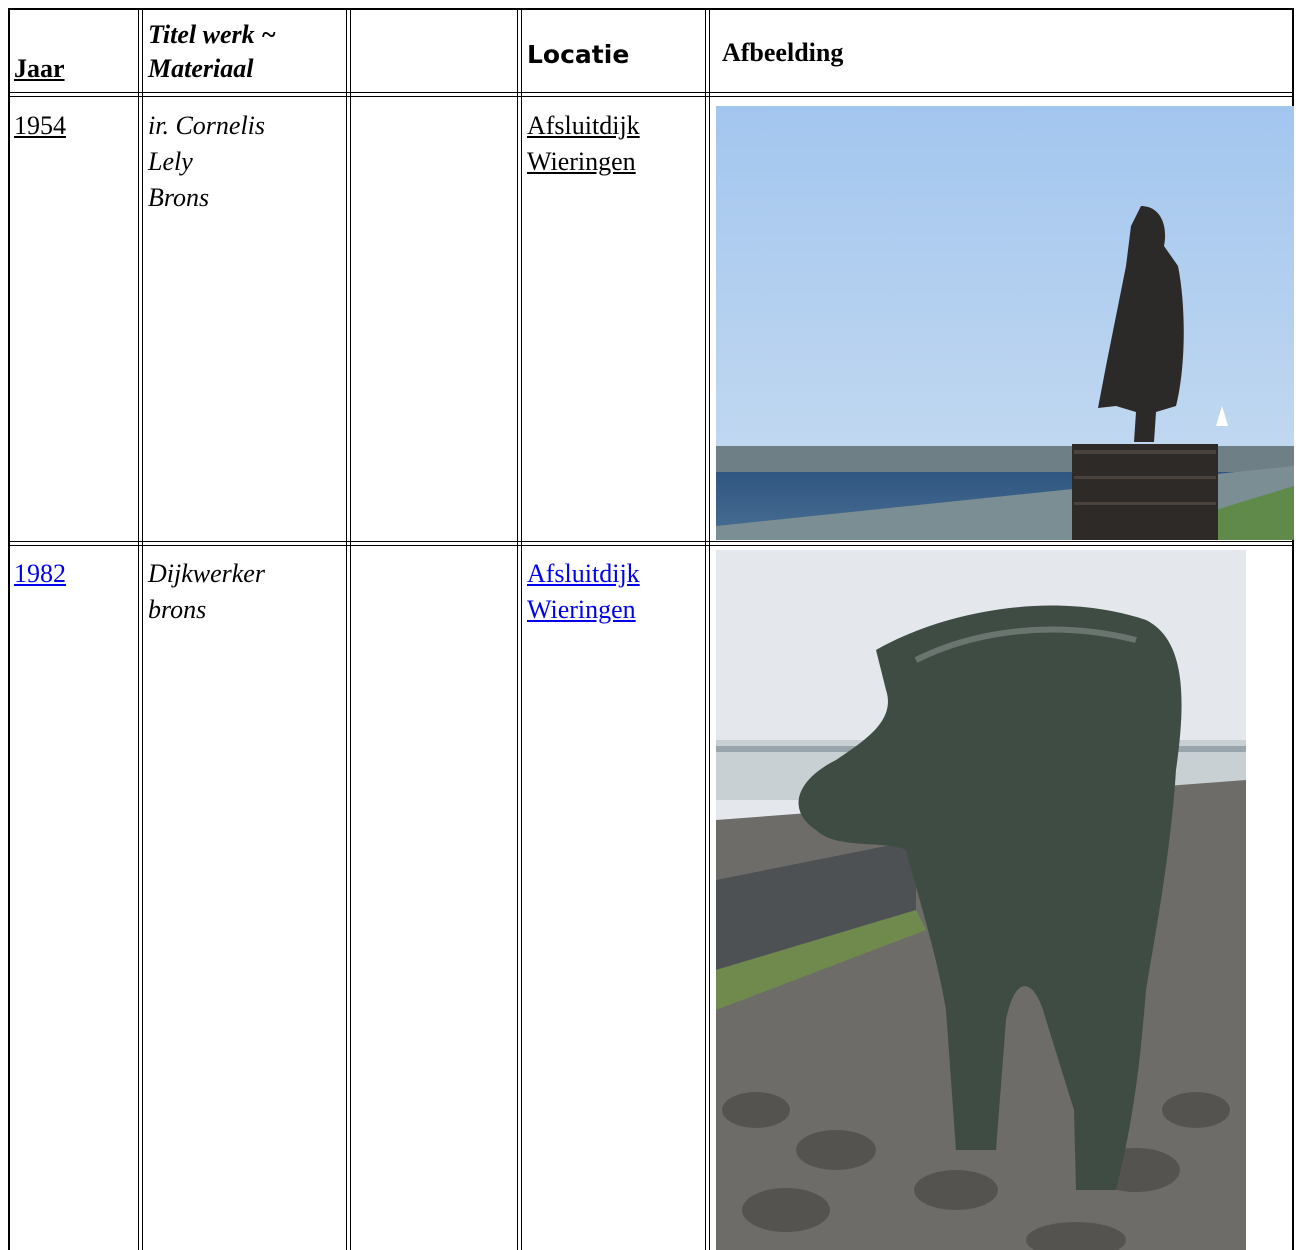 Image resolution: width=1298 pixels, height=1250 pixels. Describe the element at coordinates (212, 34) in the screenshot. I see `header-titel-line1: Titel werk ~` at that location.